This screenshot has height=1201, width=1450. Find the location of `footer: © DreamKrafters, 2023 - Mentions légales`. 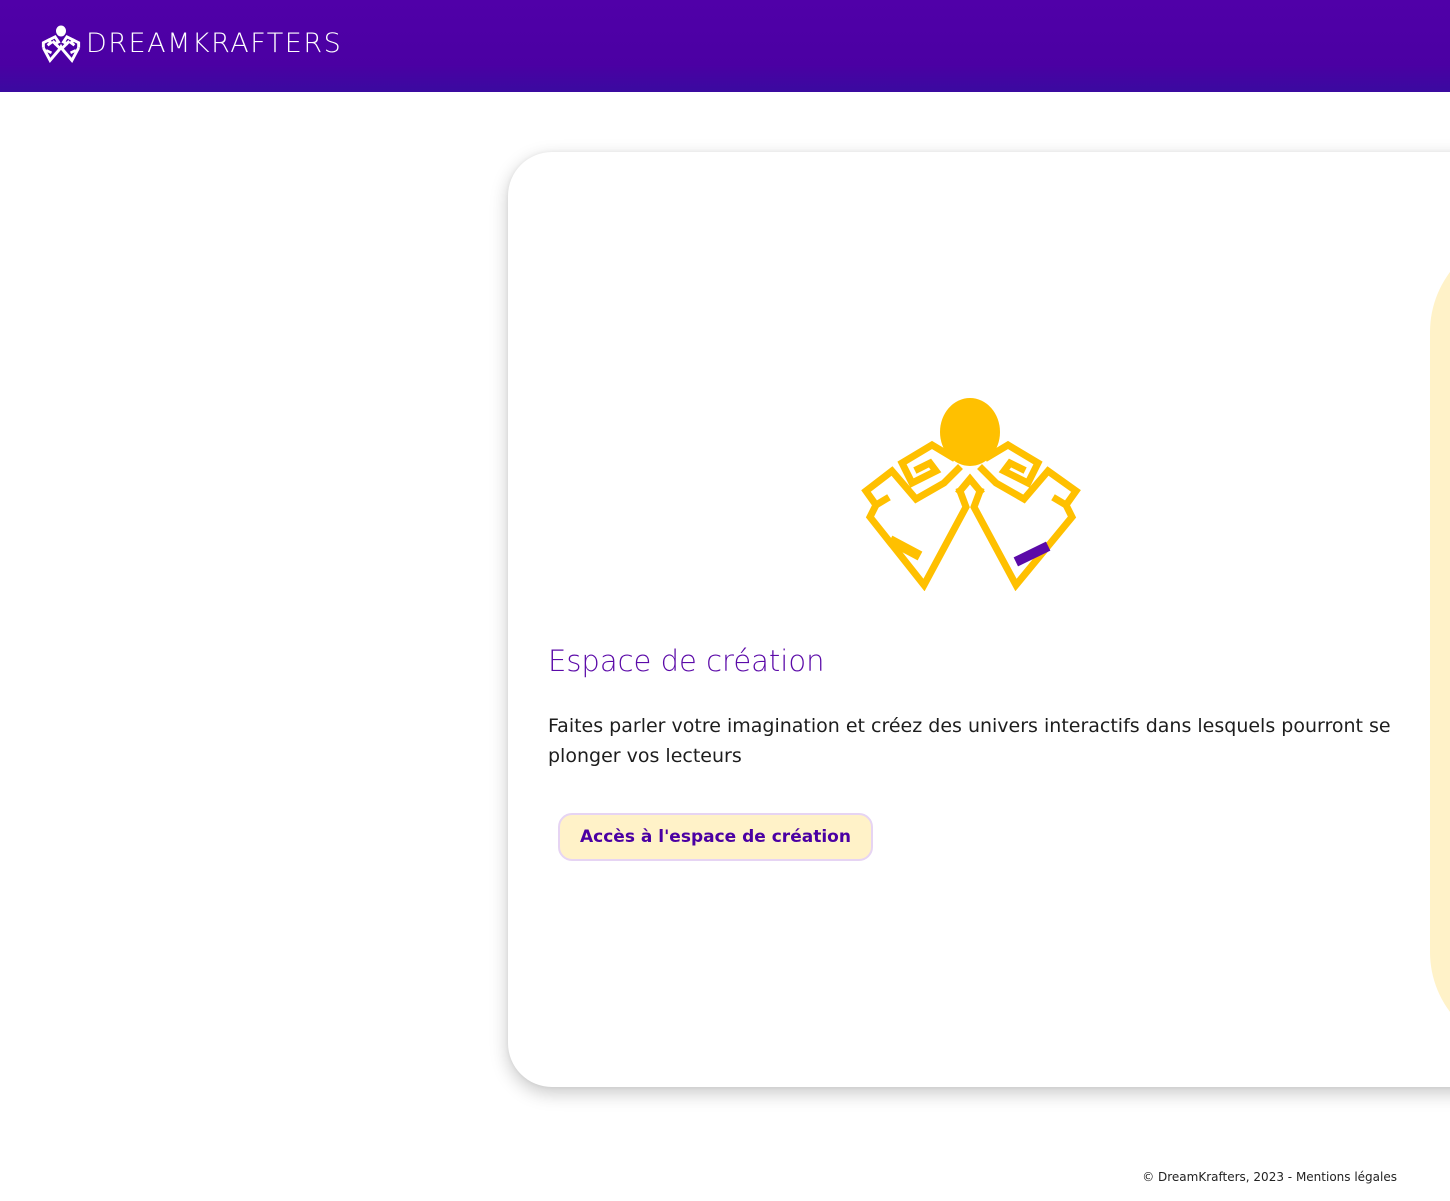

footer: © DreamKrafters, 2023 - Mentions légales is located at coordinates (1269, 1177).